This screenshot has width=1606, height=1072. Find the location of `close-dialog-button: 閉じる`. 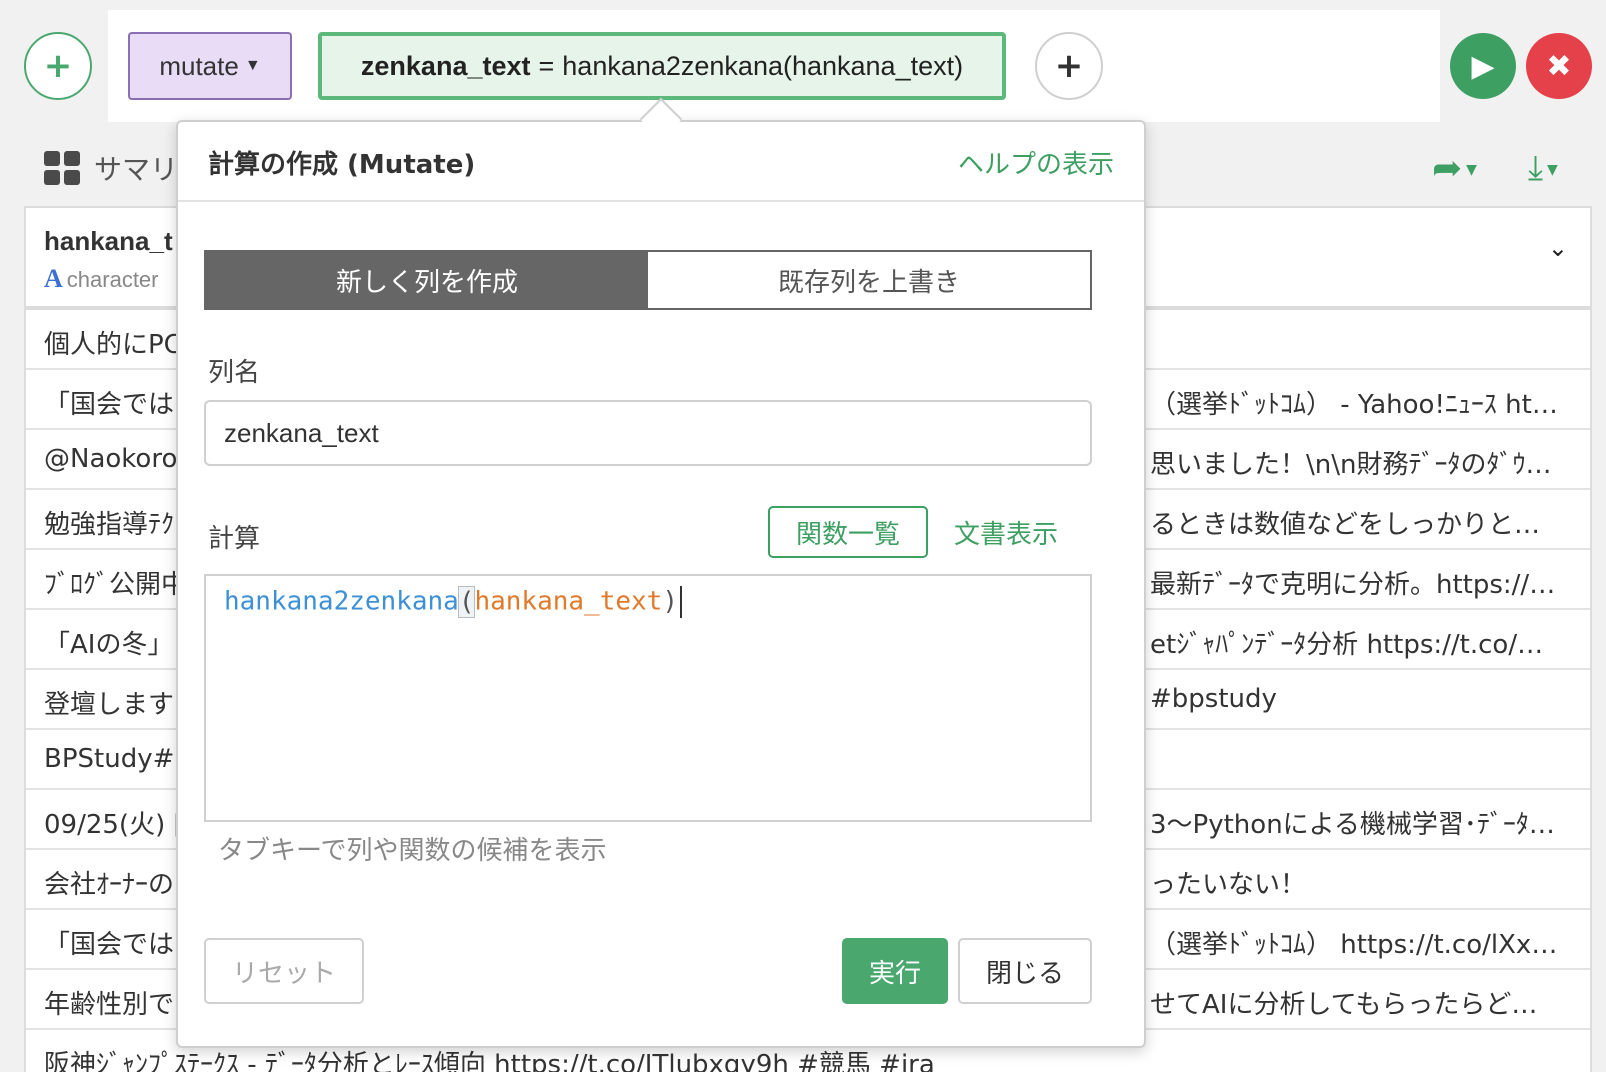

close-dialog-button: 閉じる is located at coordinates (1025, 971).